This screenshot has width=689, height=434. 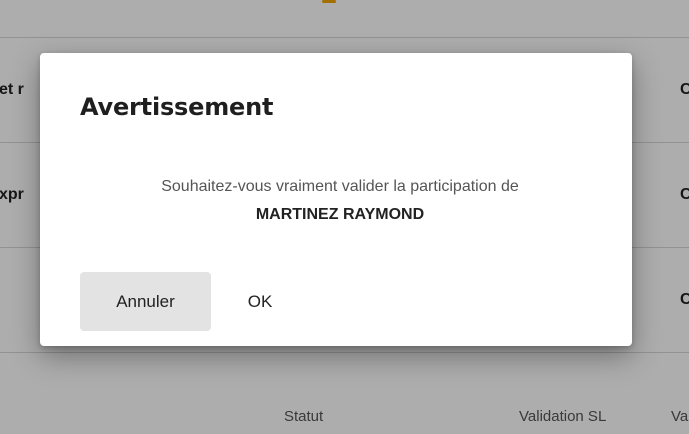 What do you see at coordinates (177, 107) in the screenshot?
I see `dialog-title: Avertissement` at bounding box center [177, 107].